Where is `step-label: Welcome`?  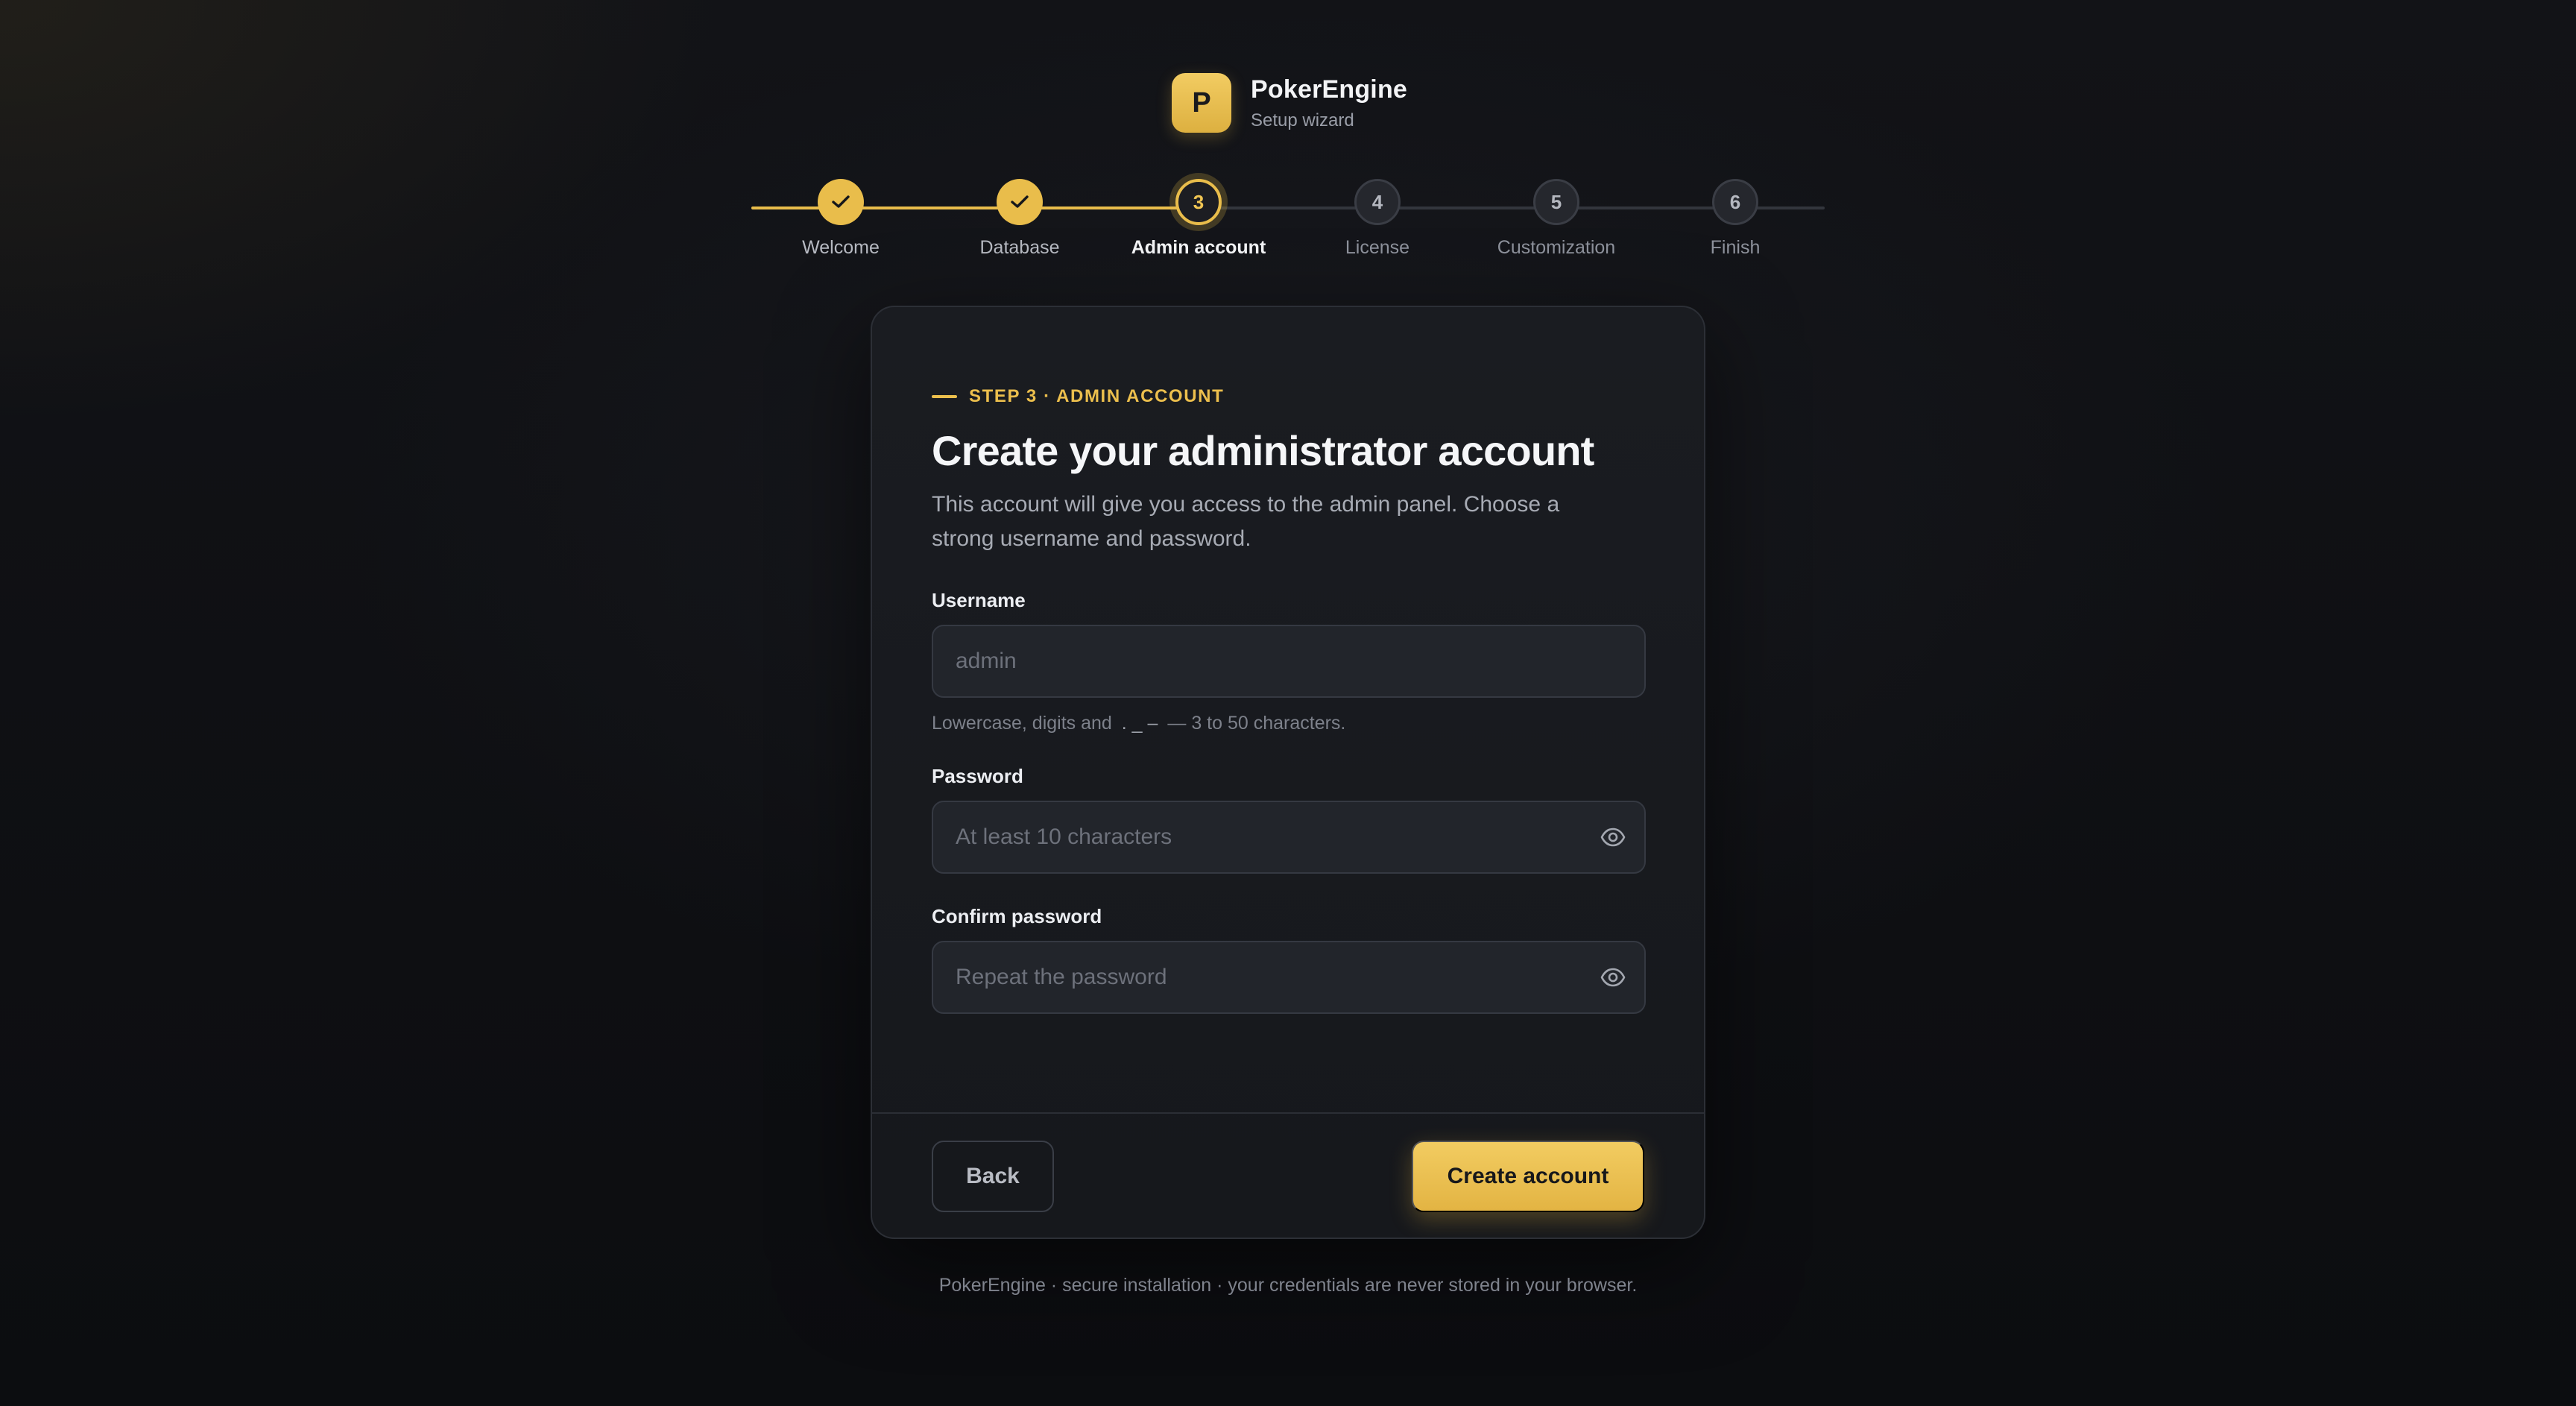 step-label: Welcome is located at coordinates (841, 247).